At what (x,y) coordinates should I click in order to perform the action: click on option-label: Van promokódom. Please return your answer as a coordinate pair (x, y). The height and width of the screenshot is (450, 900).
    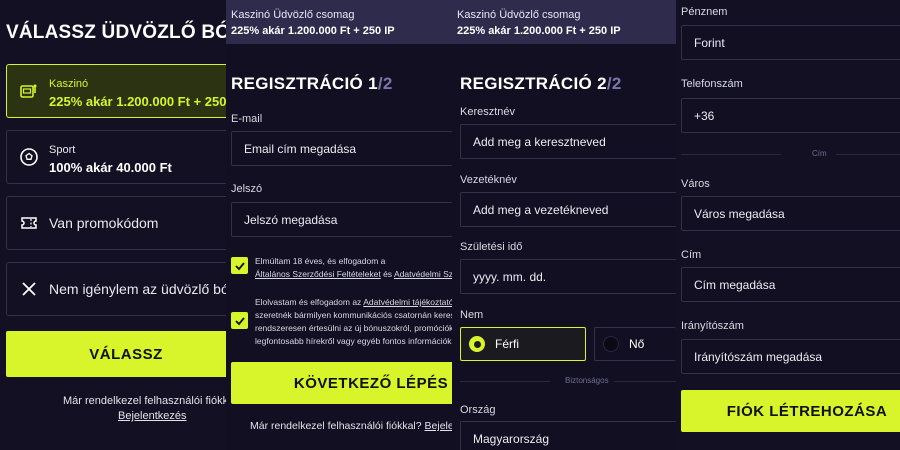
    Looking at the image, I should click on (104, 223).